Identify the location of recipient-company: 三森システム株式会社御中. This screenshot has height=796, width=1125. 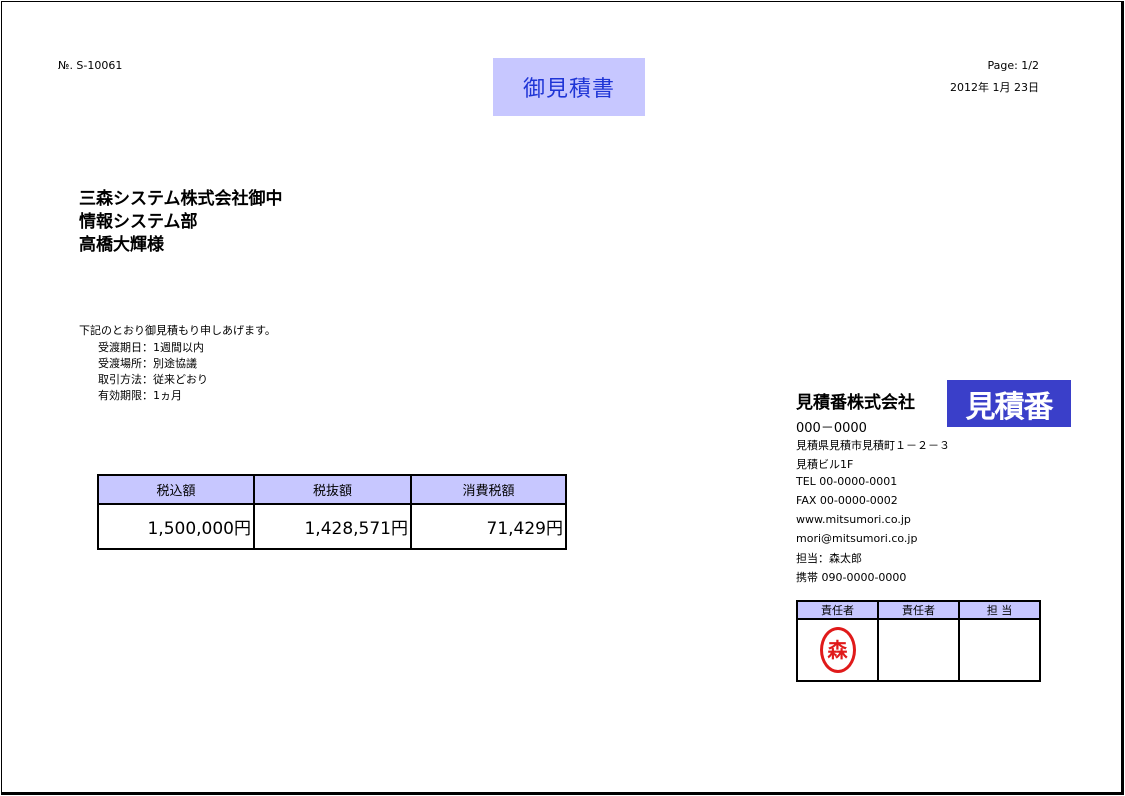
(181, 199).